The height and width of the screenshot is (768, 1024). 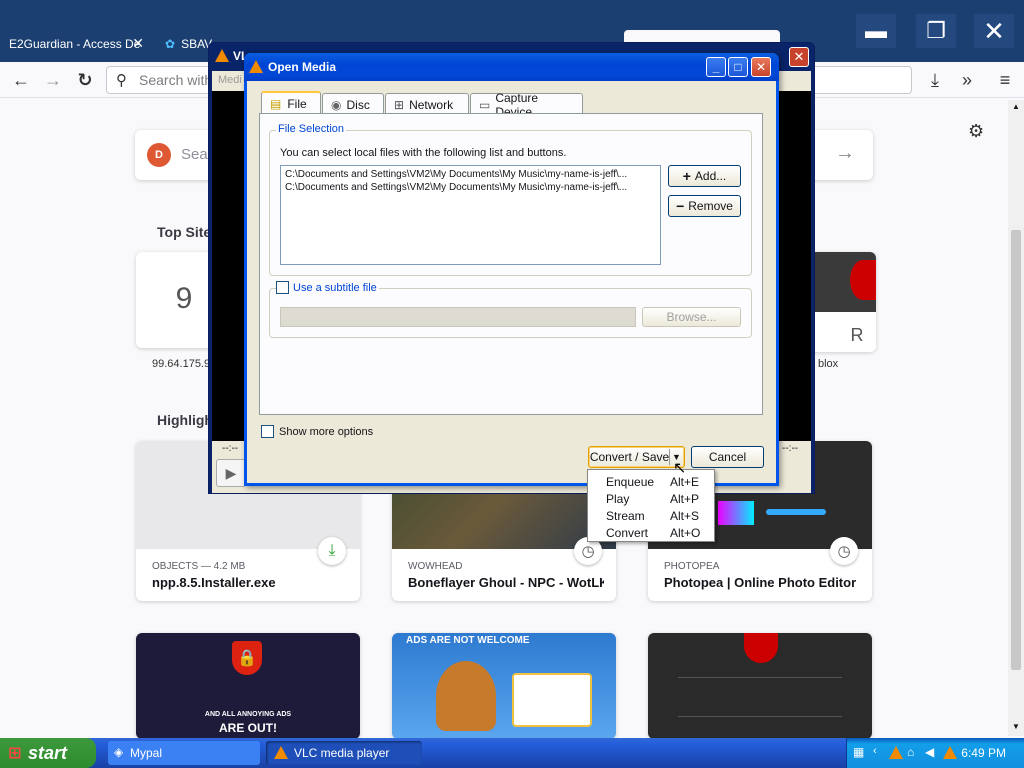 What do you see at coordinates (267, 431) in the screenshot?
I see `show-more-checkbox` at bounding box center [267, 431].